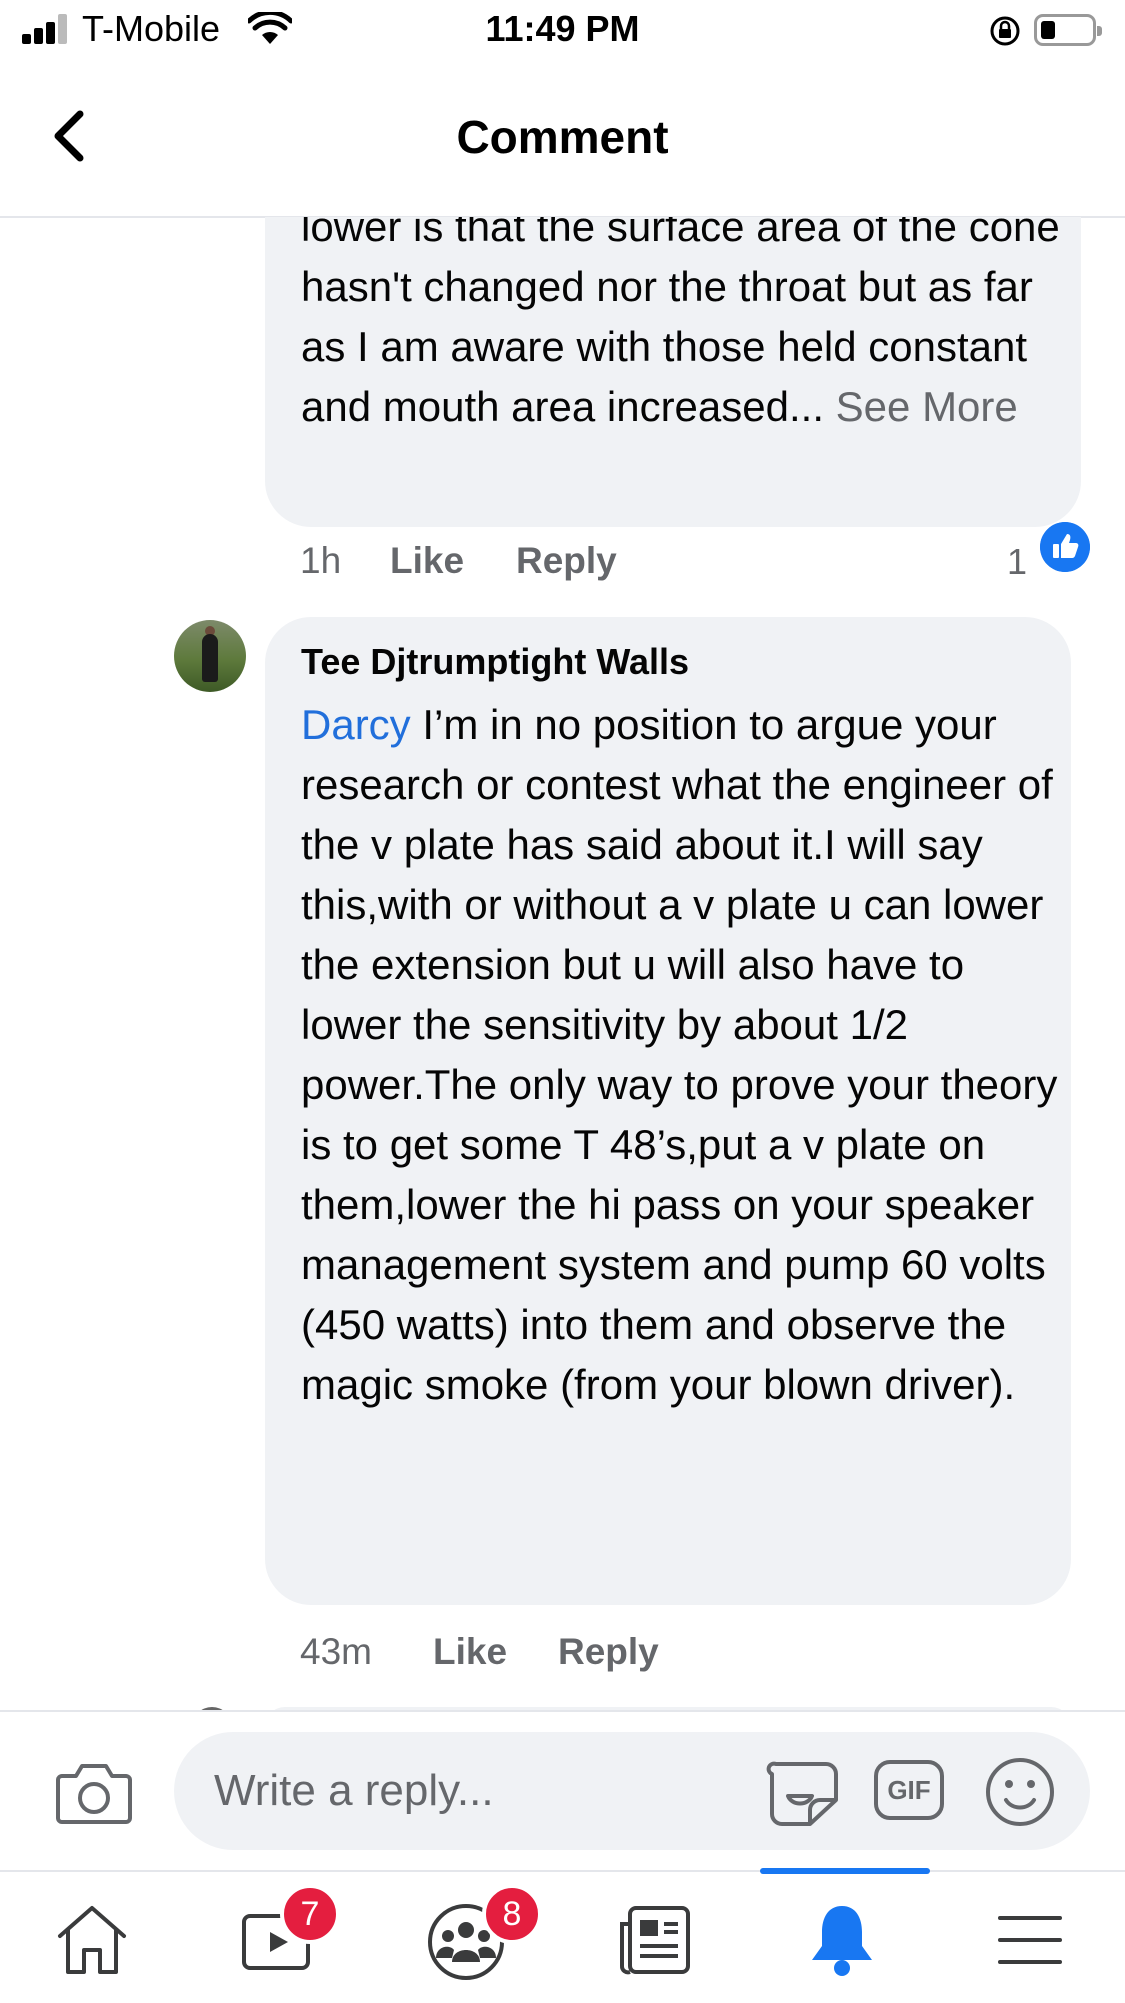  I want to click on bottom-tab-bar: 7 8, so click(562, 1935).